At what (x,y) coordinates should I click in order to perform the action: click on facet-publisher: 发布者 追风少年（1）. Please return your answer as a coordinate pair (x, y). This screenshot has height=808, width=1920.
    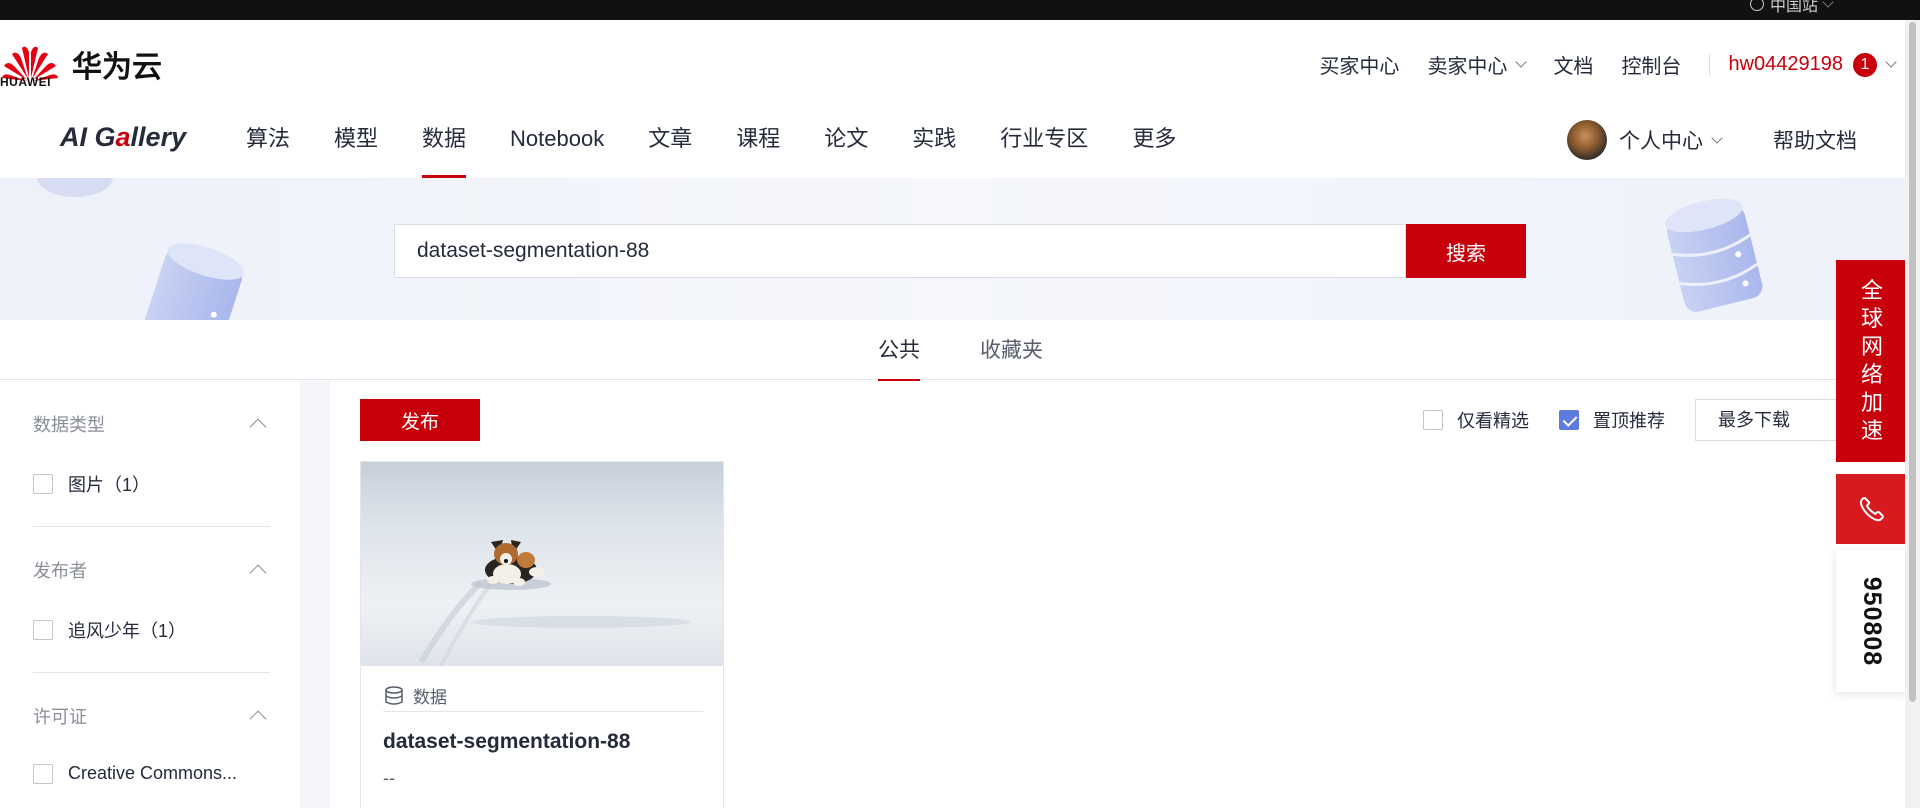
    Looking at the image, I should click on (151, 600).